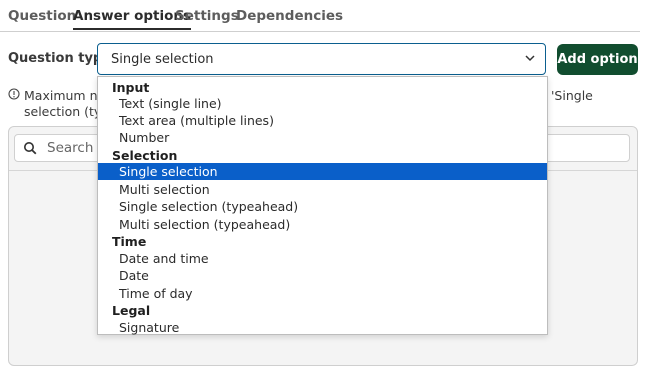 Image resolution: width=650 pixels, height=366 pixels. I want to click on option-time-of-day: Time of day, so click(322, 293).